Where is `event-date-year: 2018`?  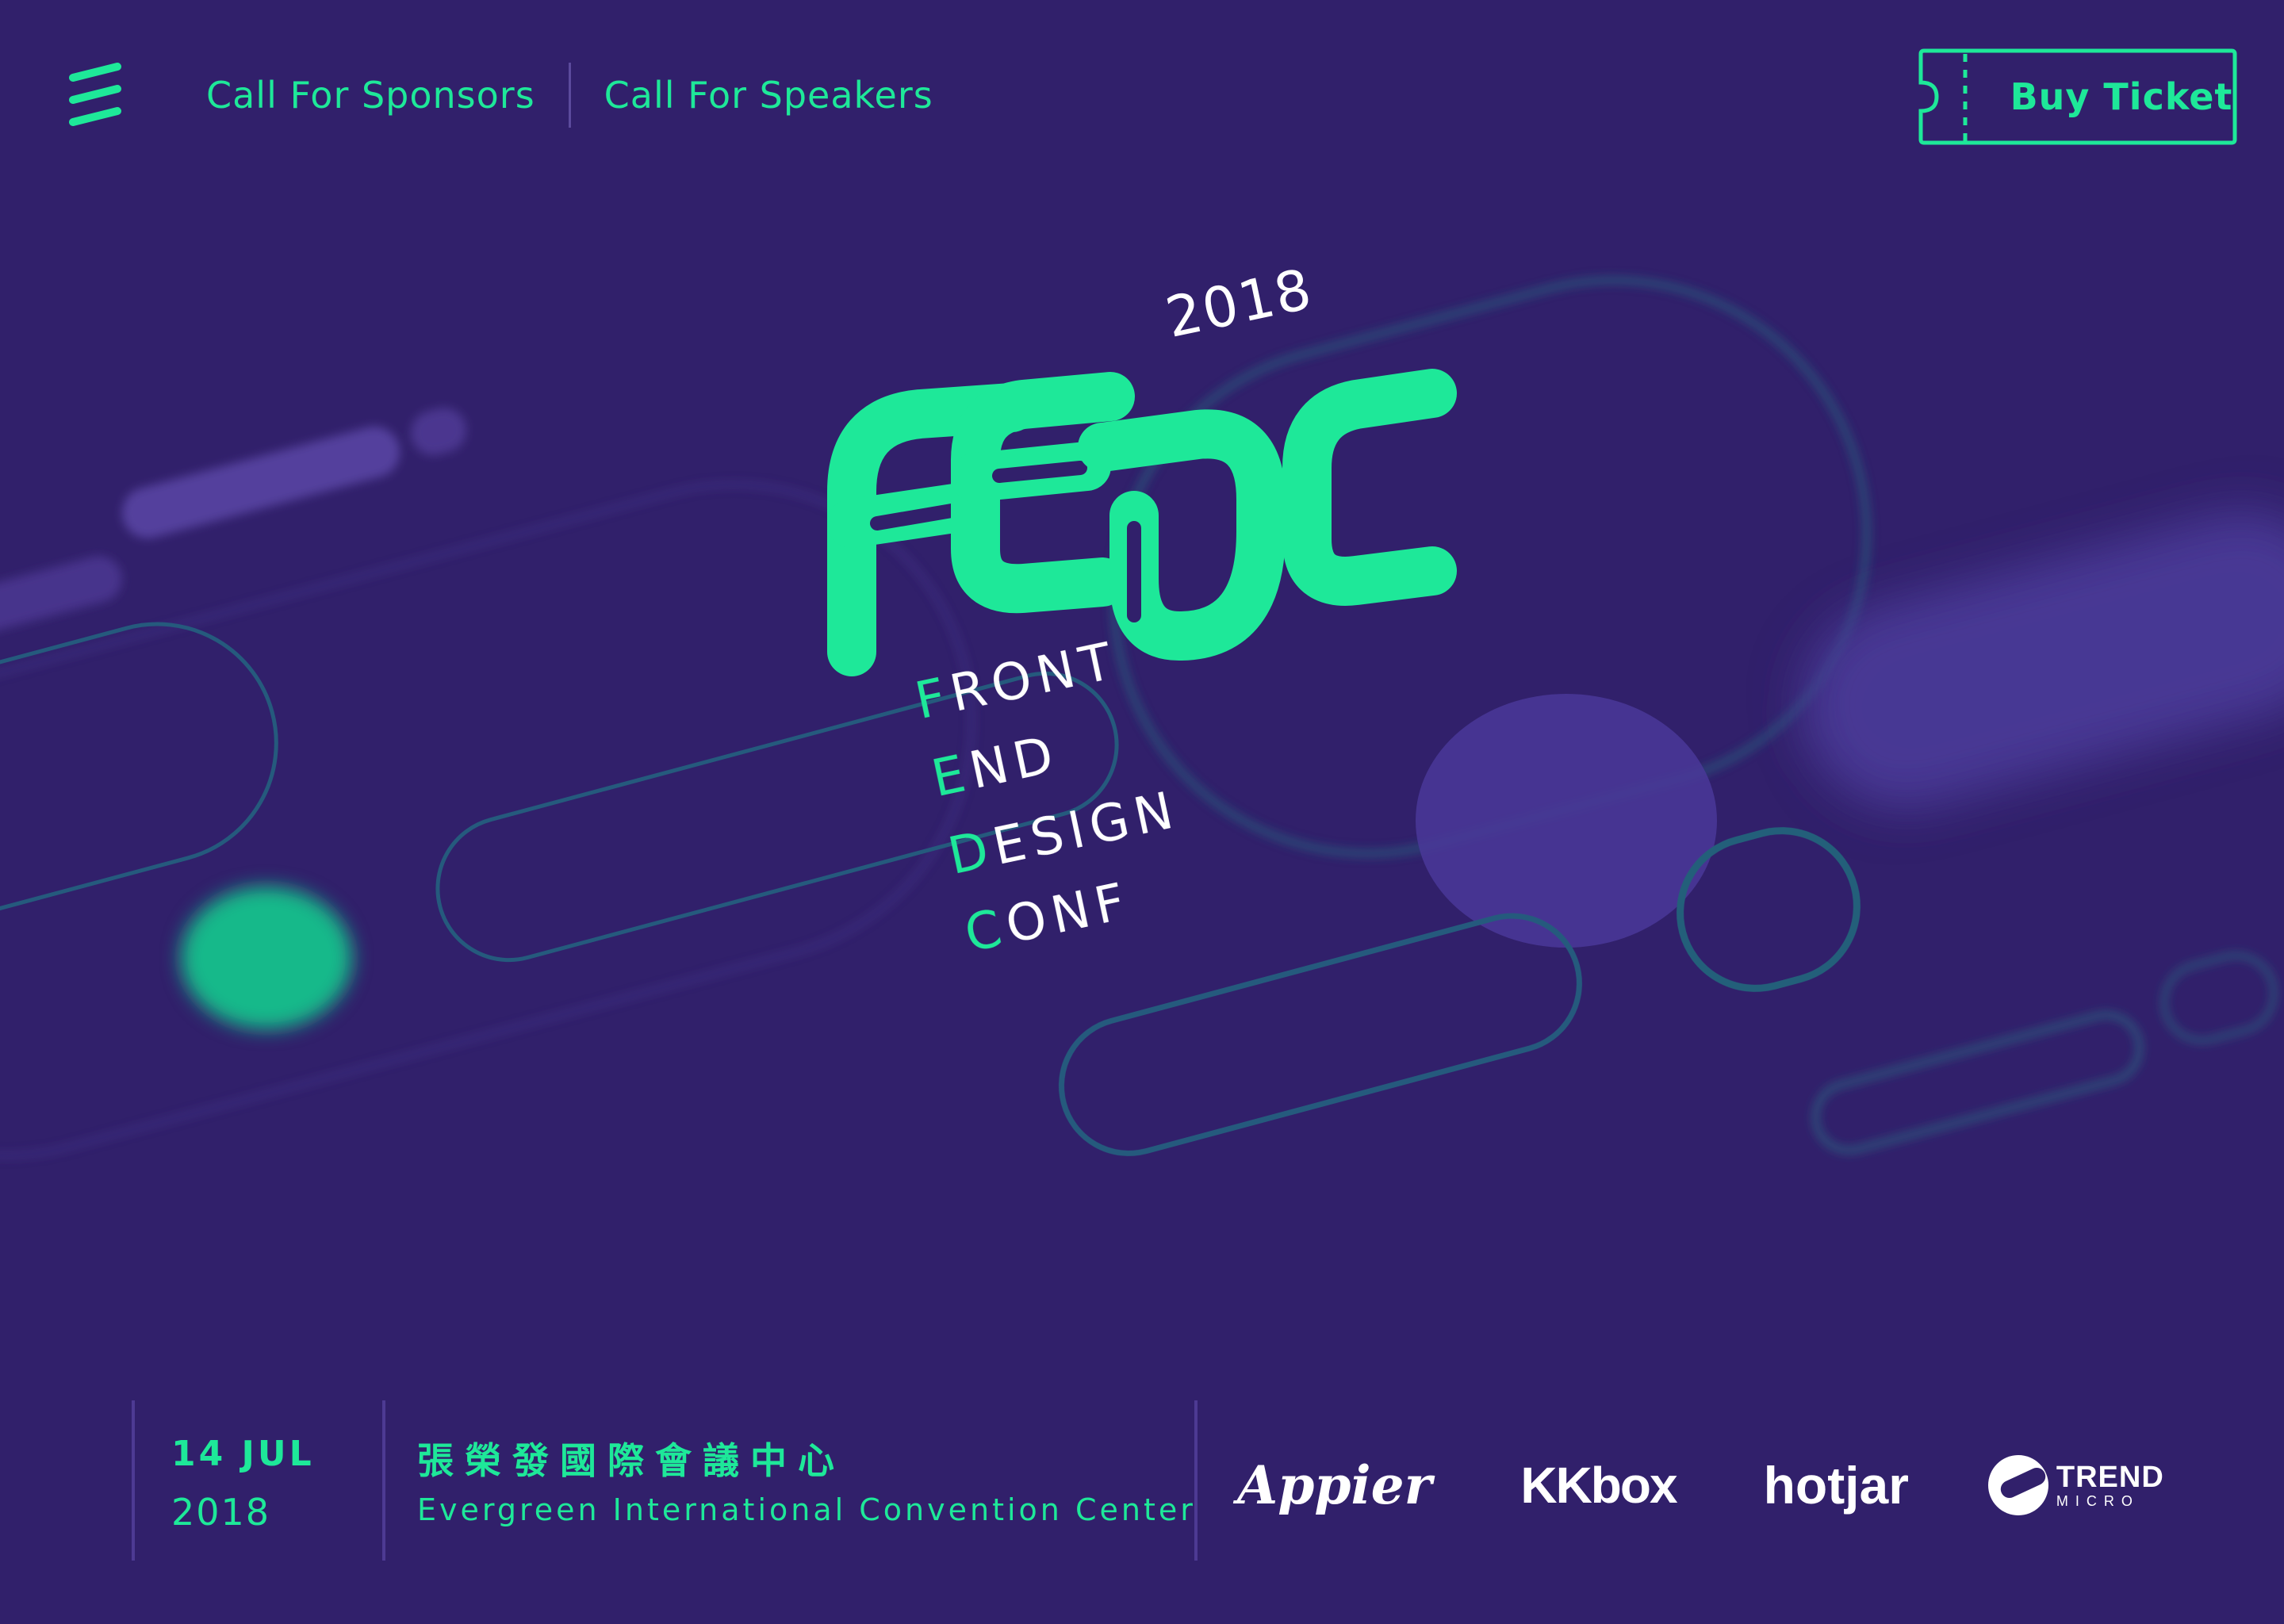
event-date-year: 2018 is located at coordinates (221, 1512).